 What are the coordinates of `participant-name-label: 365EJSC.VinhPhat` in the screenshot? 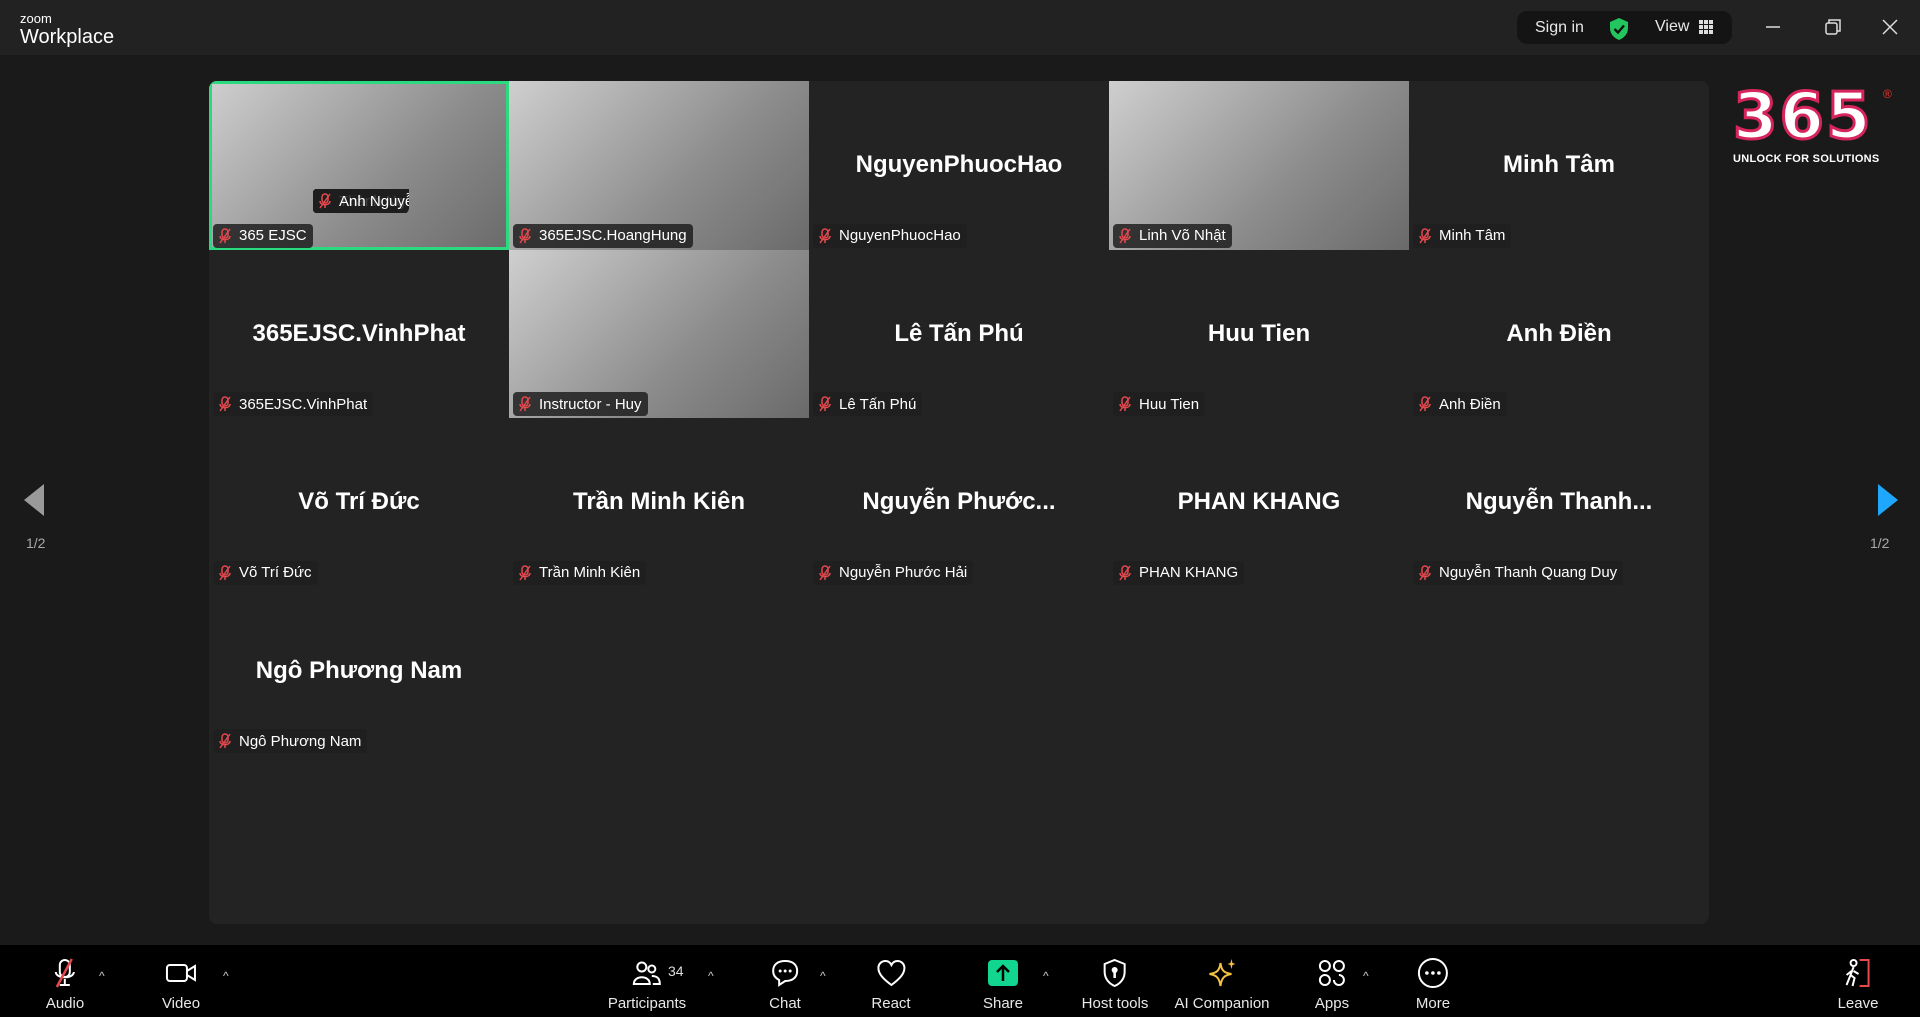 It's located at (293, 404).